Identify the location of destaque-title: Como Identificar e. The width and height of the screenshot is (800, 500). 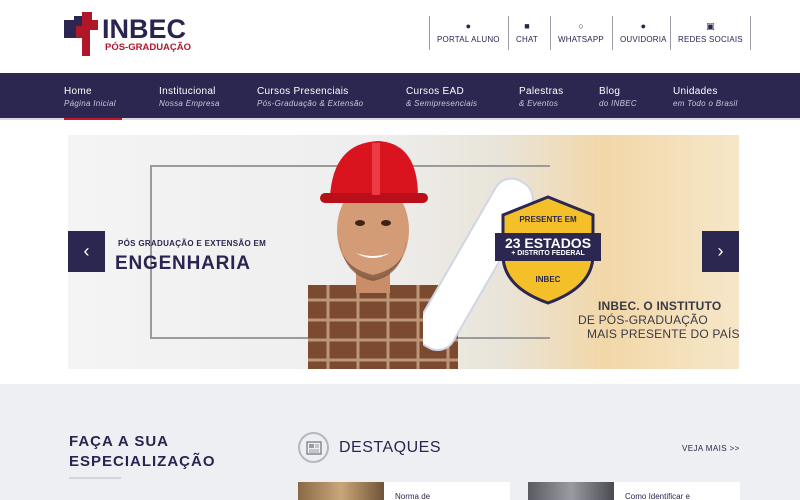
(657, 496).